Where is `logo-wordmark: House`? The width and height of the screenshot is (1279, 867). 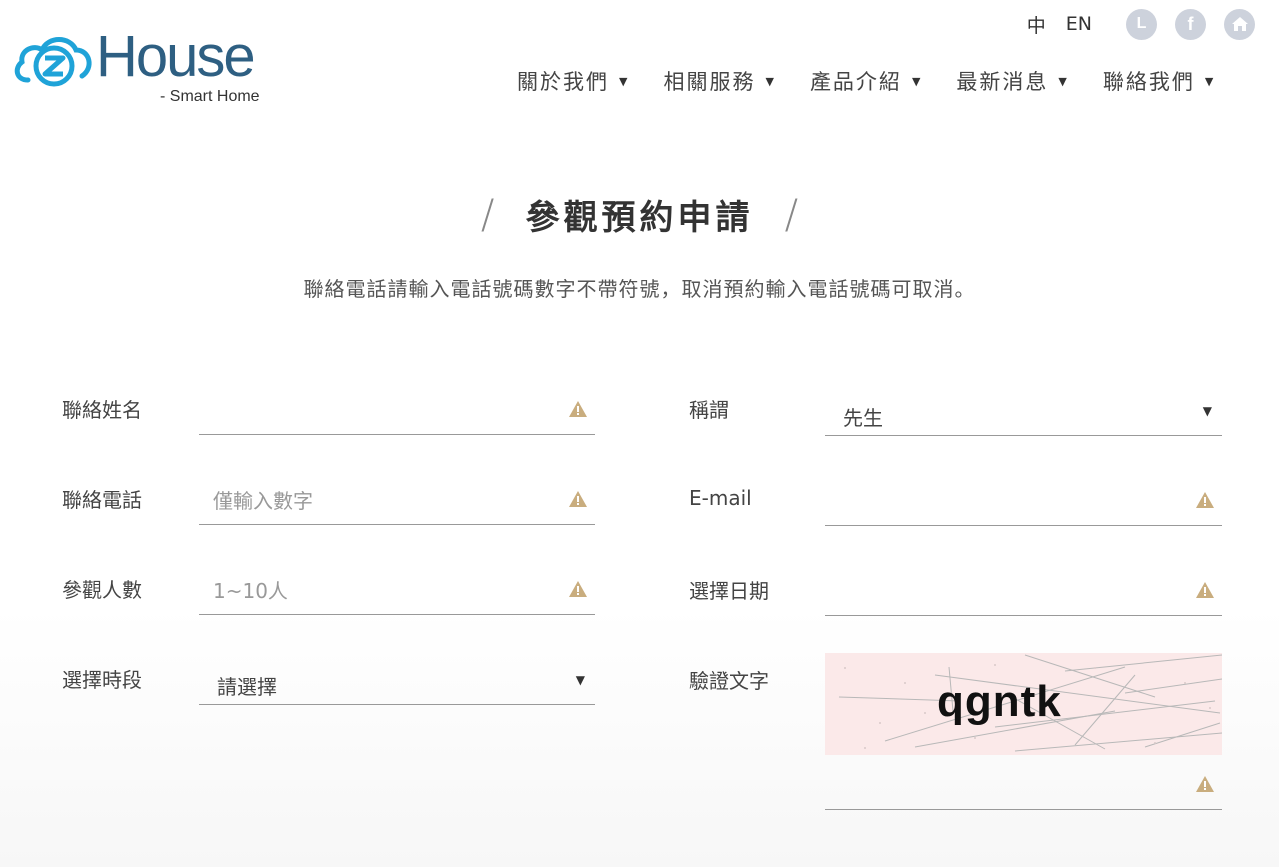
logo-wordmark: House is located at coordinates (176, 56).